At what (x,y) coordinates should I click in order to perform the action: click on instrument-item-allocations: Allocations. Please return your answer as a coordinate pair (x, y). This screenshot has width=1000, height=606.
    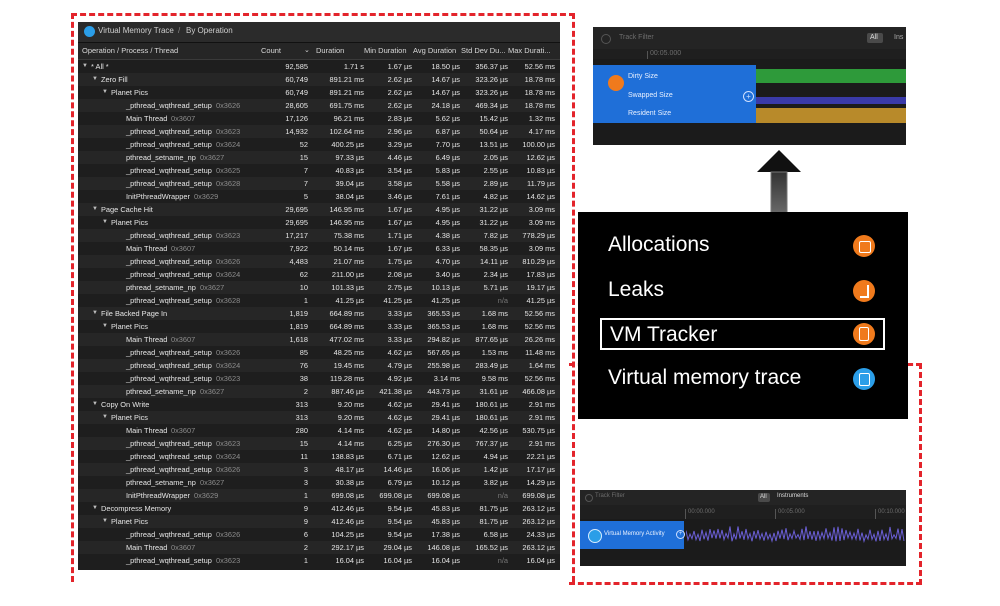
    Looking at the image, I should click on (743, 246).